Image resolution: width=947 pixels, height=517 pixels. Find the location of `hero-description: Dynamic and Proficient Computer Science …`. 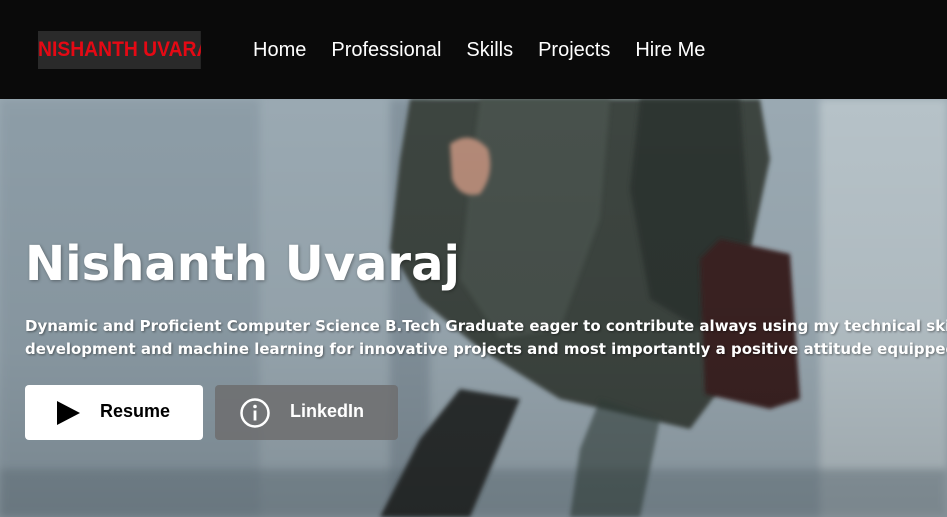

hero-description: Dynamic and Proficient Computer Science … is located at coordinates (486, 338).